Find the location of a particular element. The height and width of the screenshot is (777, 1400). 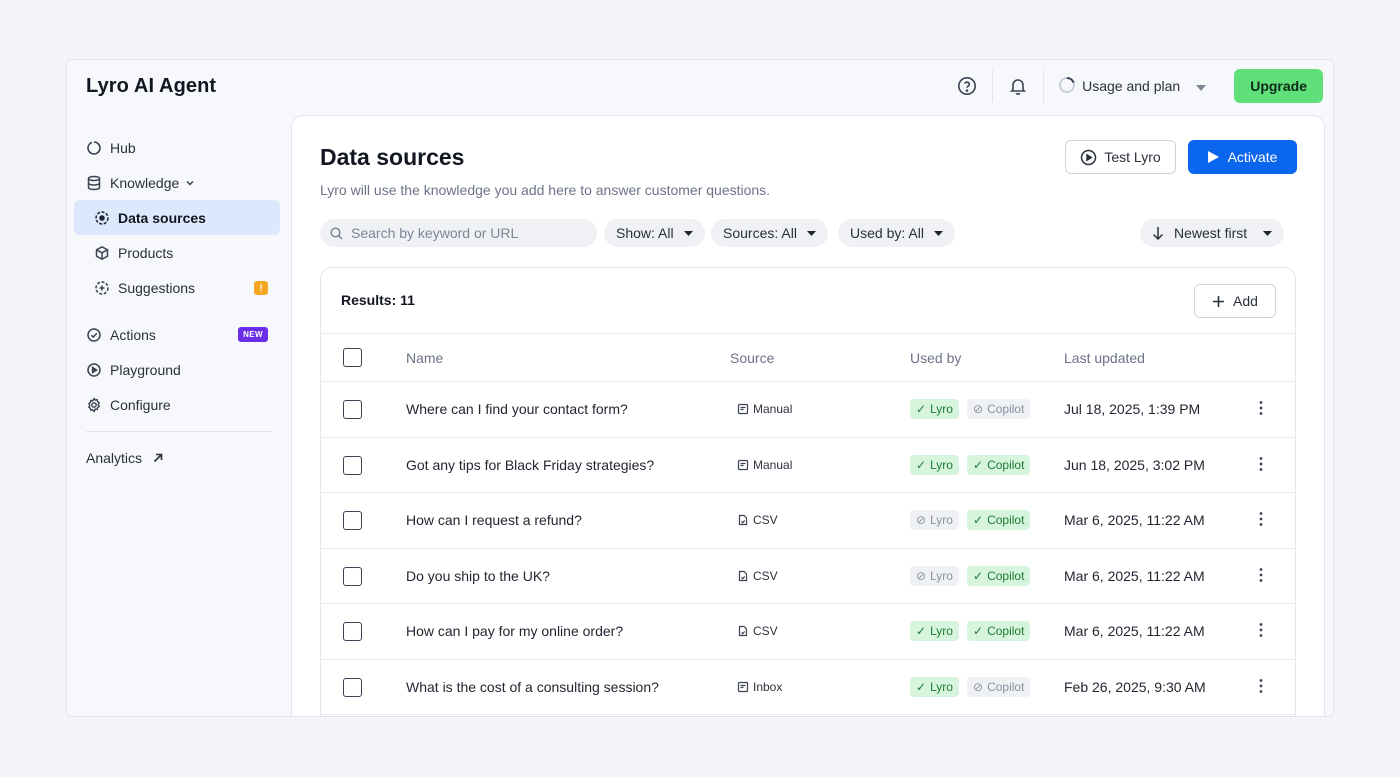

select-all-checkbox is located at coordinates (352, 357).